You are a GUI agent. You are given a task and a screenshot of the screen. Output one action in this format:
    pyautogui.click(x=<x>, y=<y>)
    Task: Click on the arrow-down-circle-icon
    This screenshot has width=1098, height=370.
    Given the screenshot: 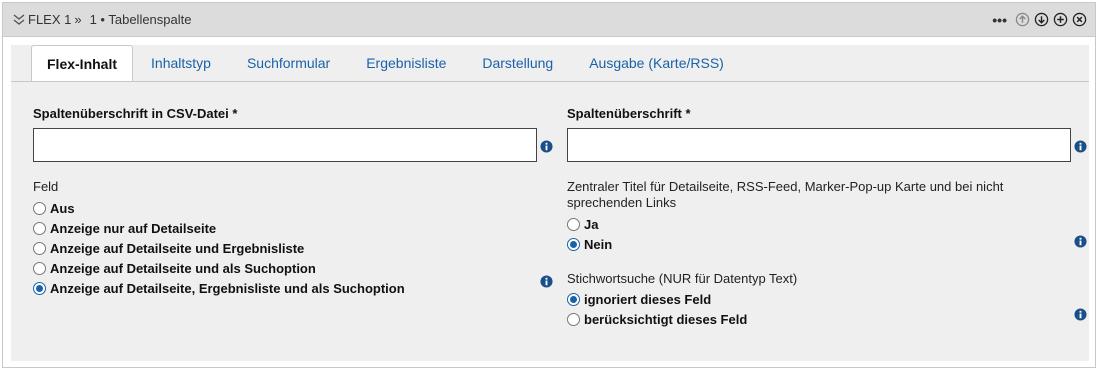 What is the action you would take?
    pyautogui.click(x=1041, y=19)
    